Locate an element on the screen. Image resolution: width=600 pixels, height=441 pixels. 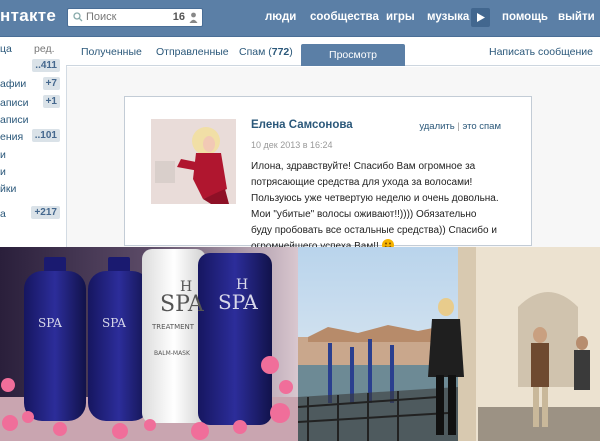
person-icon is located at coordinates (193, 17).